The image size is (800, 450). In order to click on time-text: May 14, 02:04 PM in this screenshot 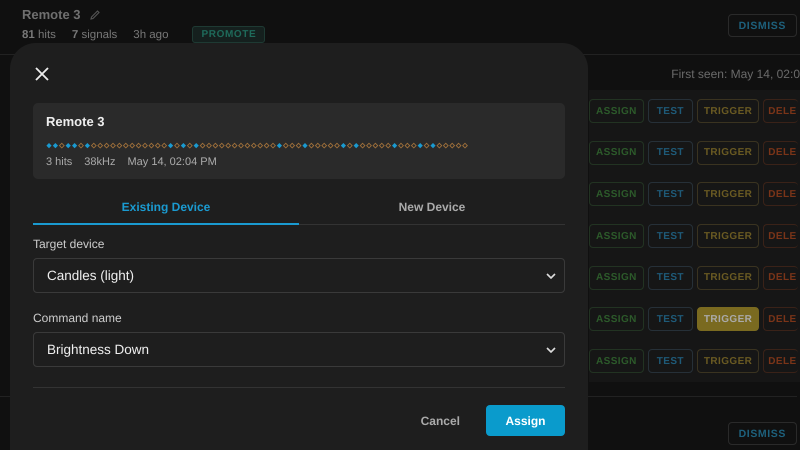, I will do `click(172, 162)`.